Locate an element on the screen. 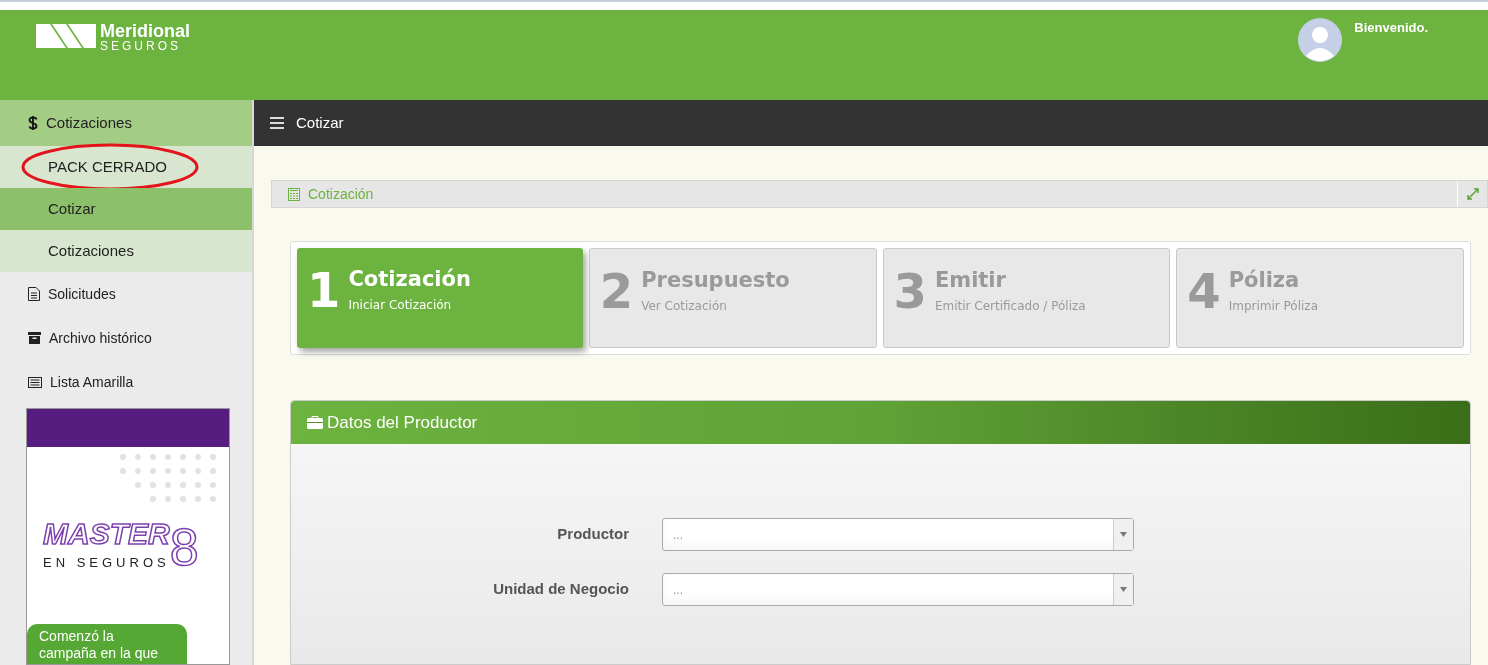 This screenshot has width=1488, height=665. calculator-icon is located at coordinates (294, 194).